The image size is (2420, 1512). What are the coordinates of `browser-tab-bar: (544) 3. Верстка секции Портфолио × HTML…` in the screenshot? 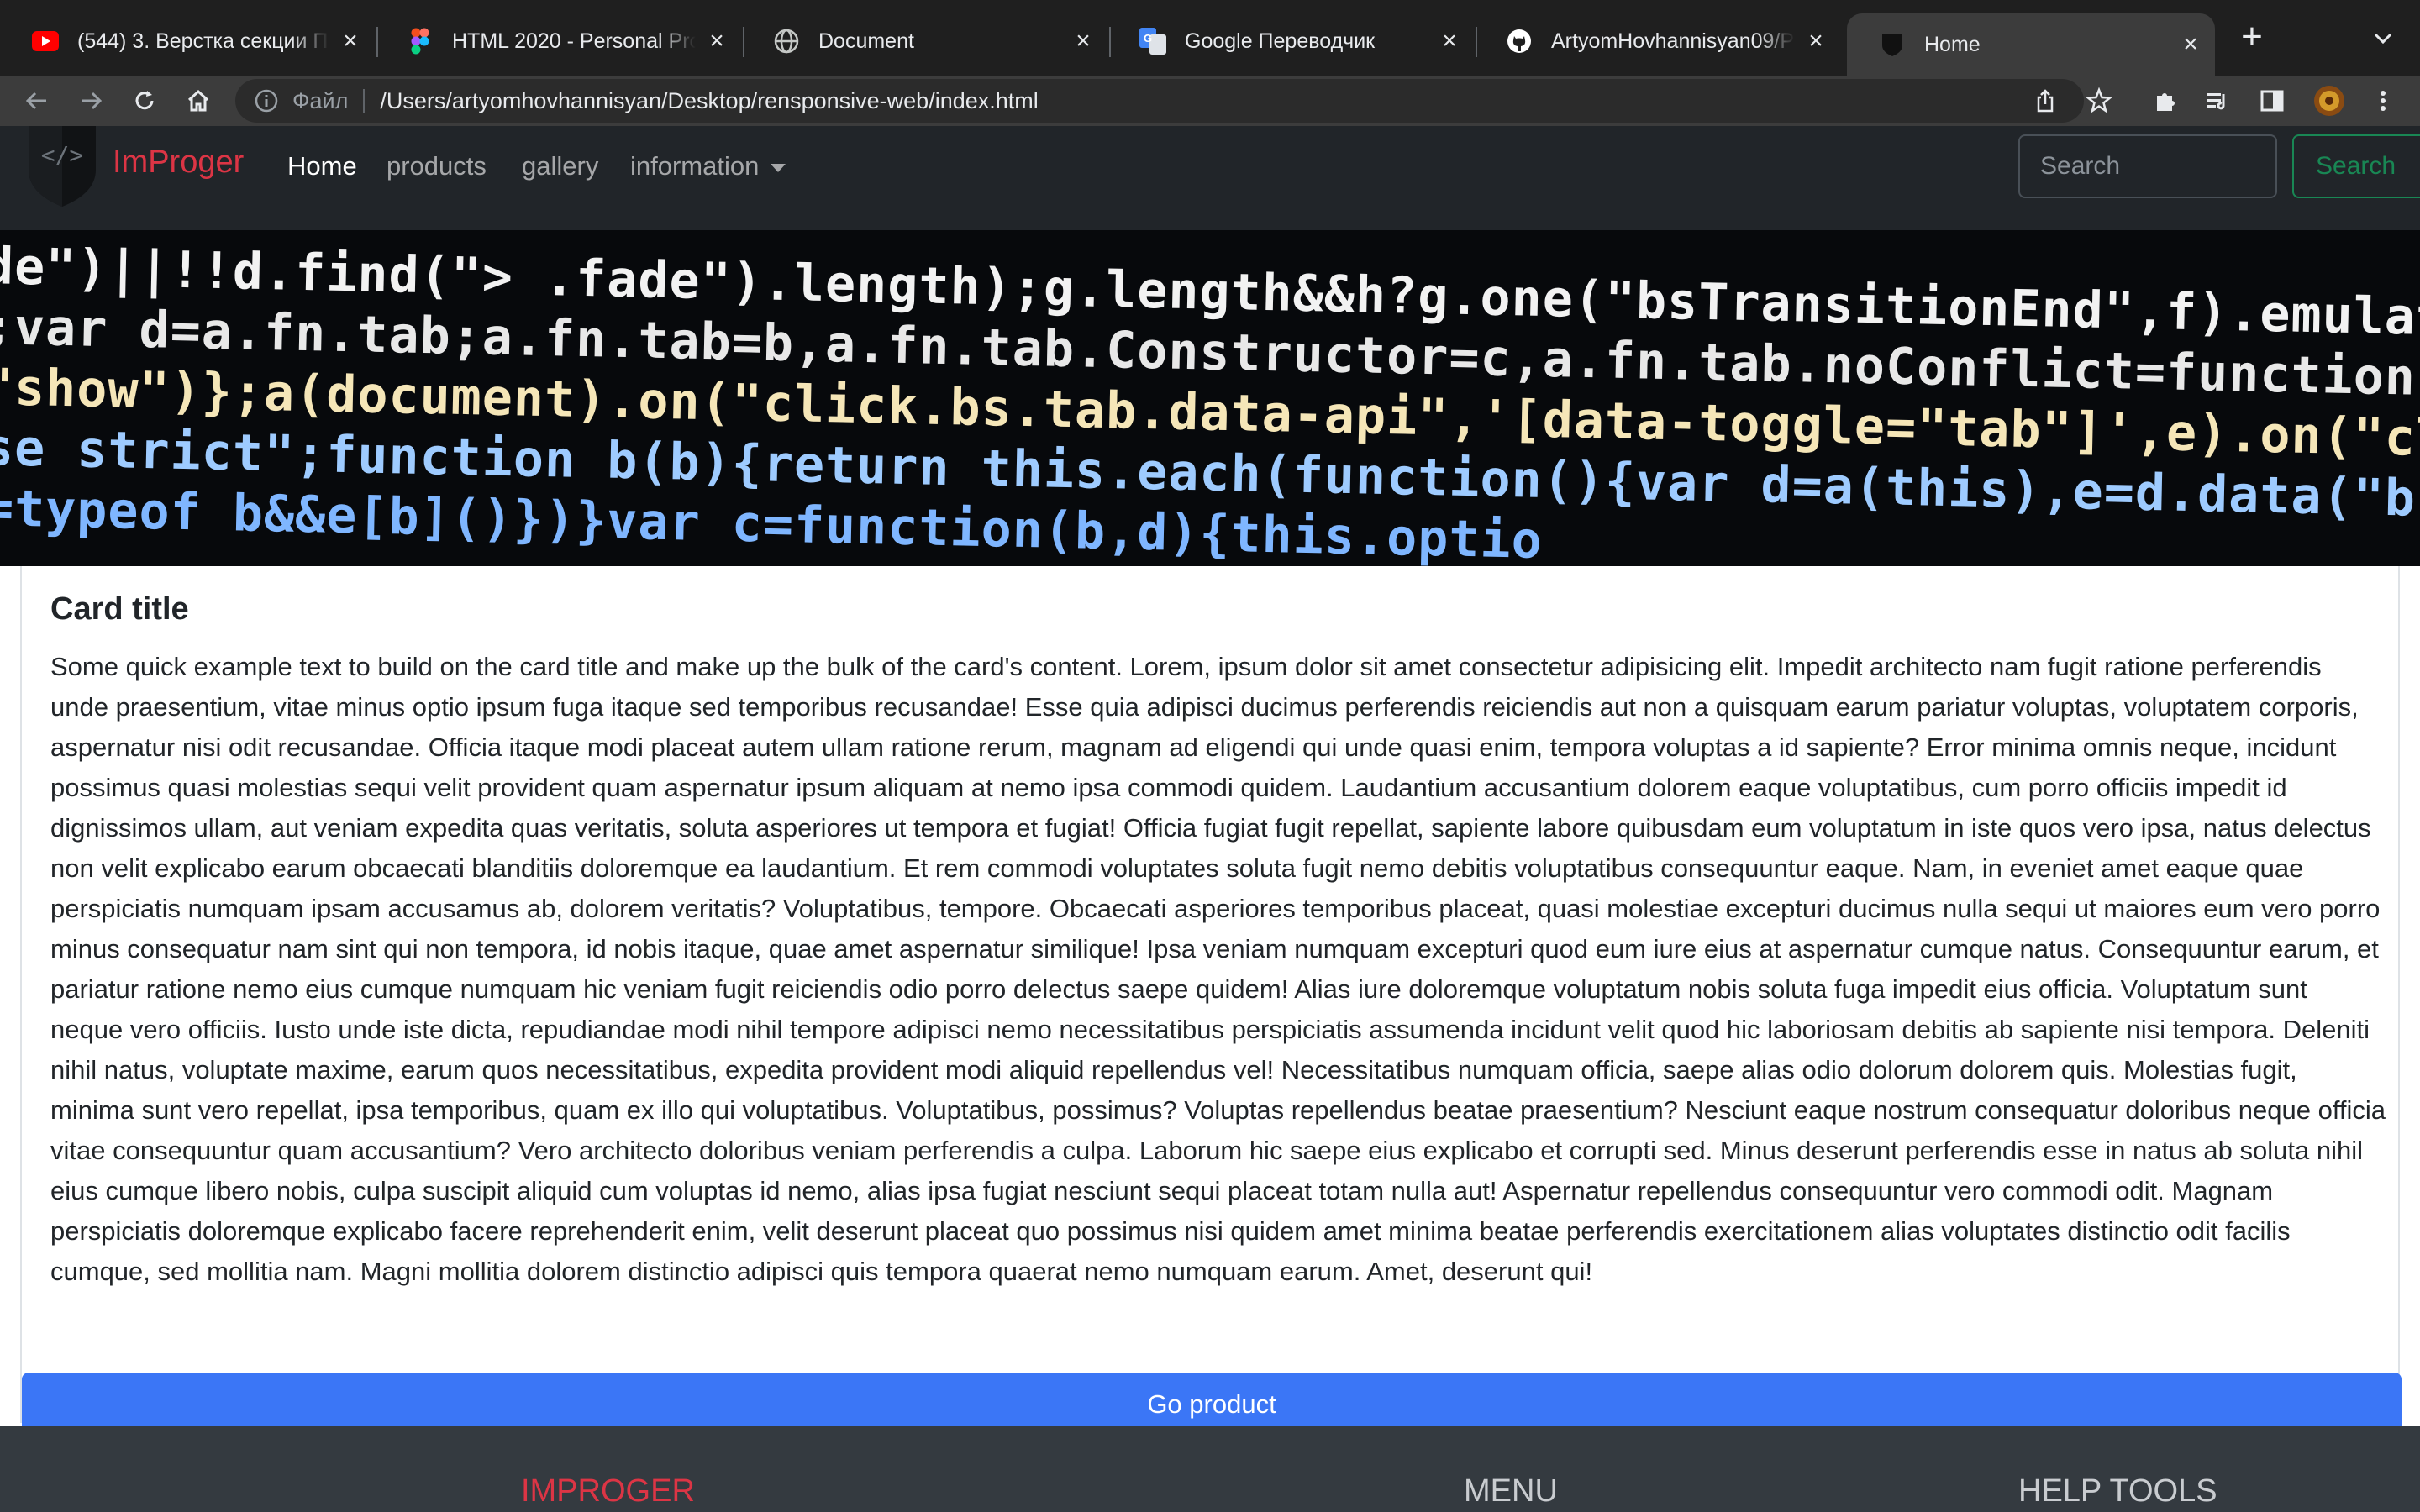 It's located at (1210, 38).